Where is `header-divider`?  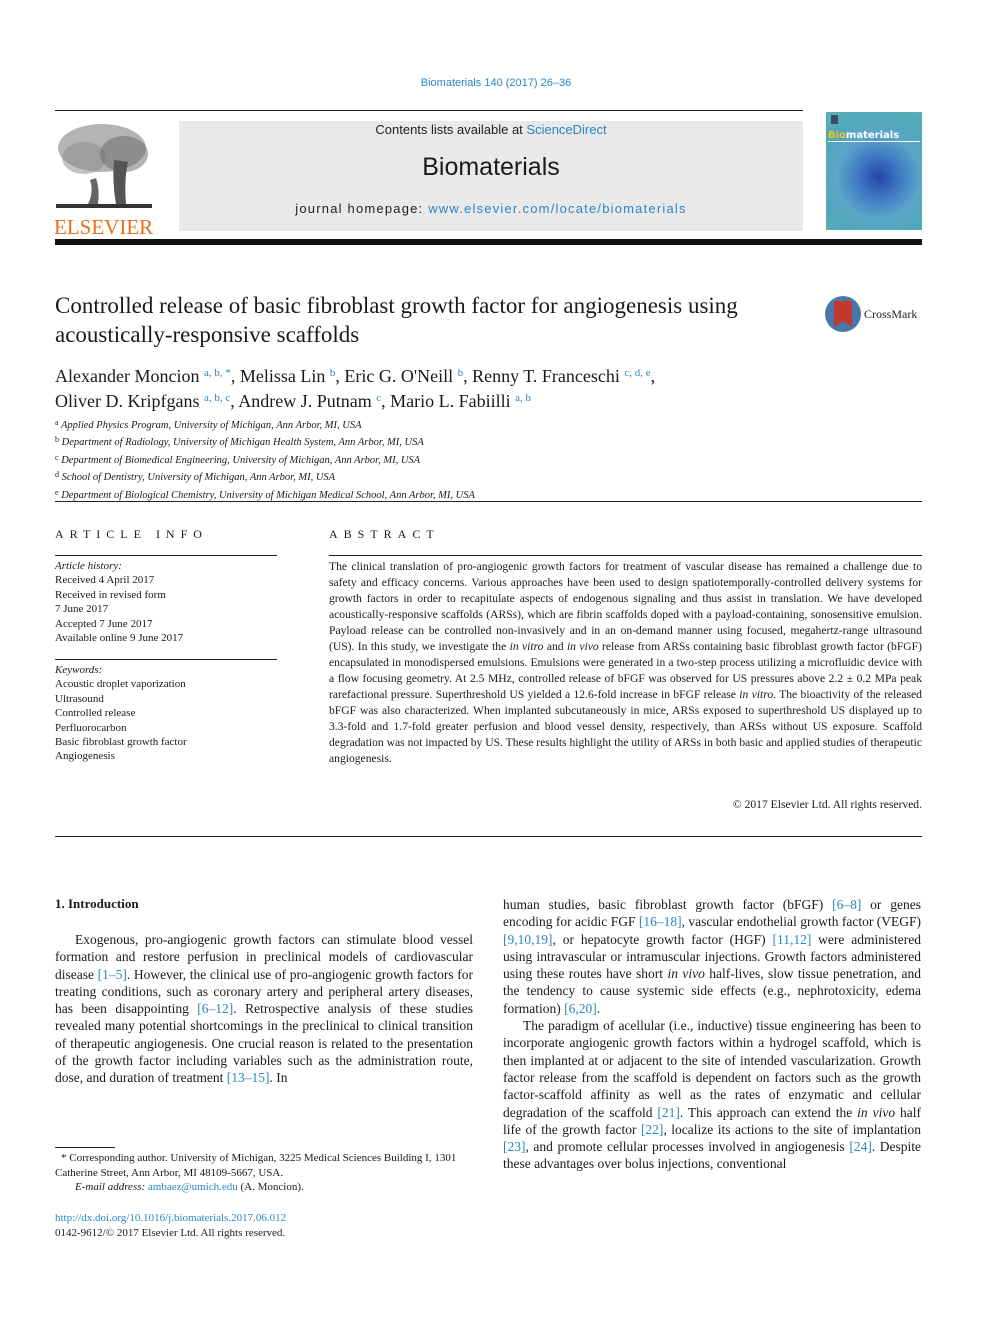
header-divider is located at coordinates (488, 242).